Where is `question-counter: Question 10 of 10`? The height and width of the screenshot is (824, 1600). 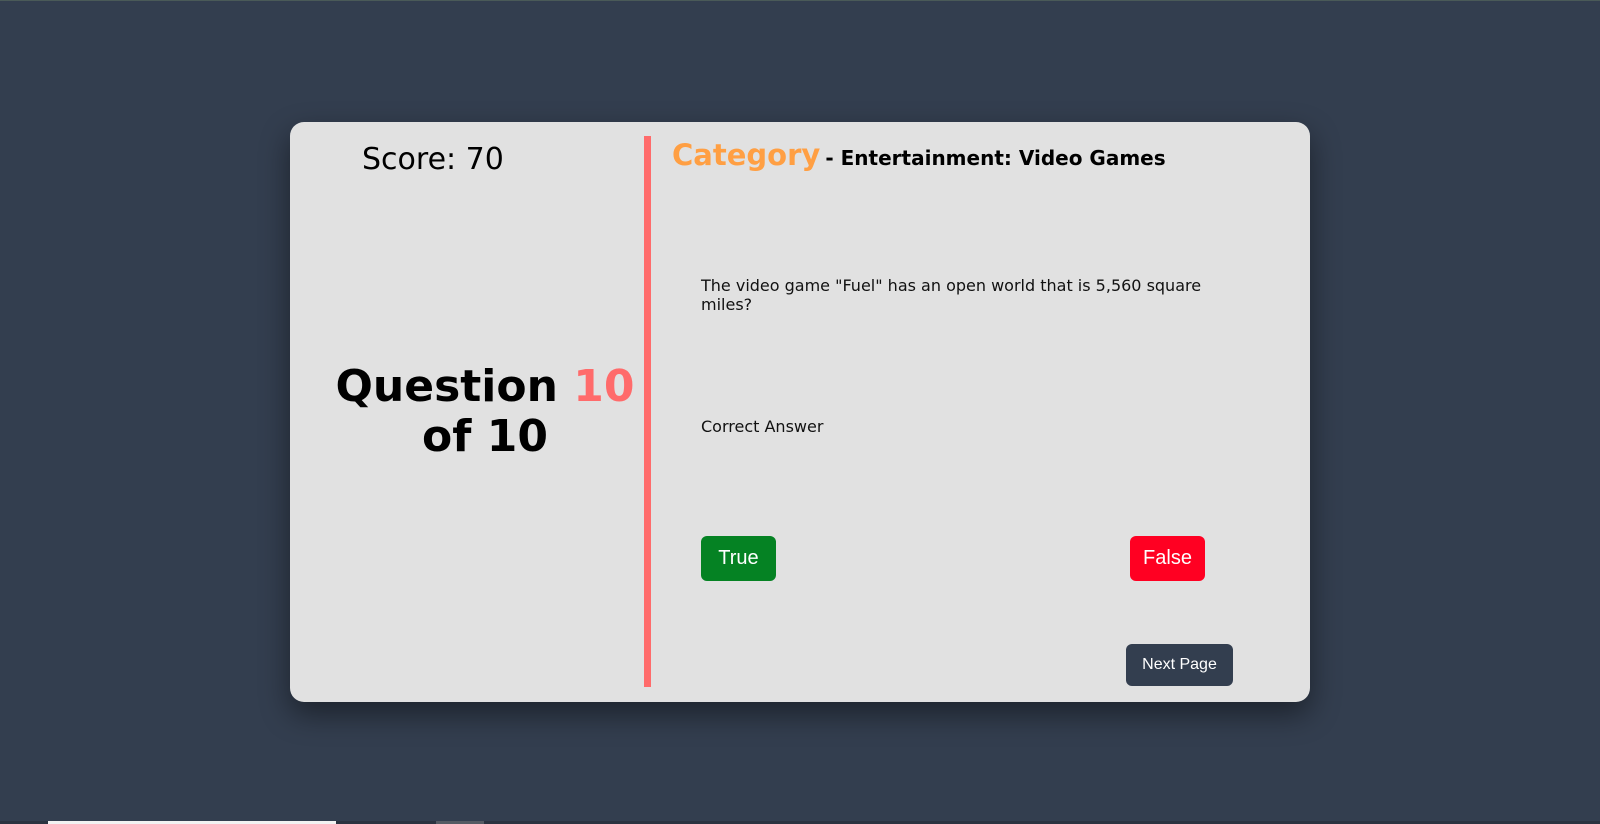
question-counter: Question 10 of 10 is located at coordinates (485, 412).